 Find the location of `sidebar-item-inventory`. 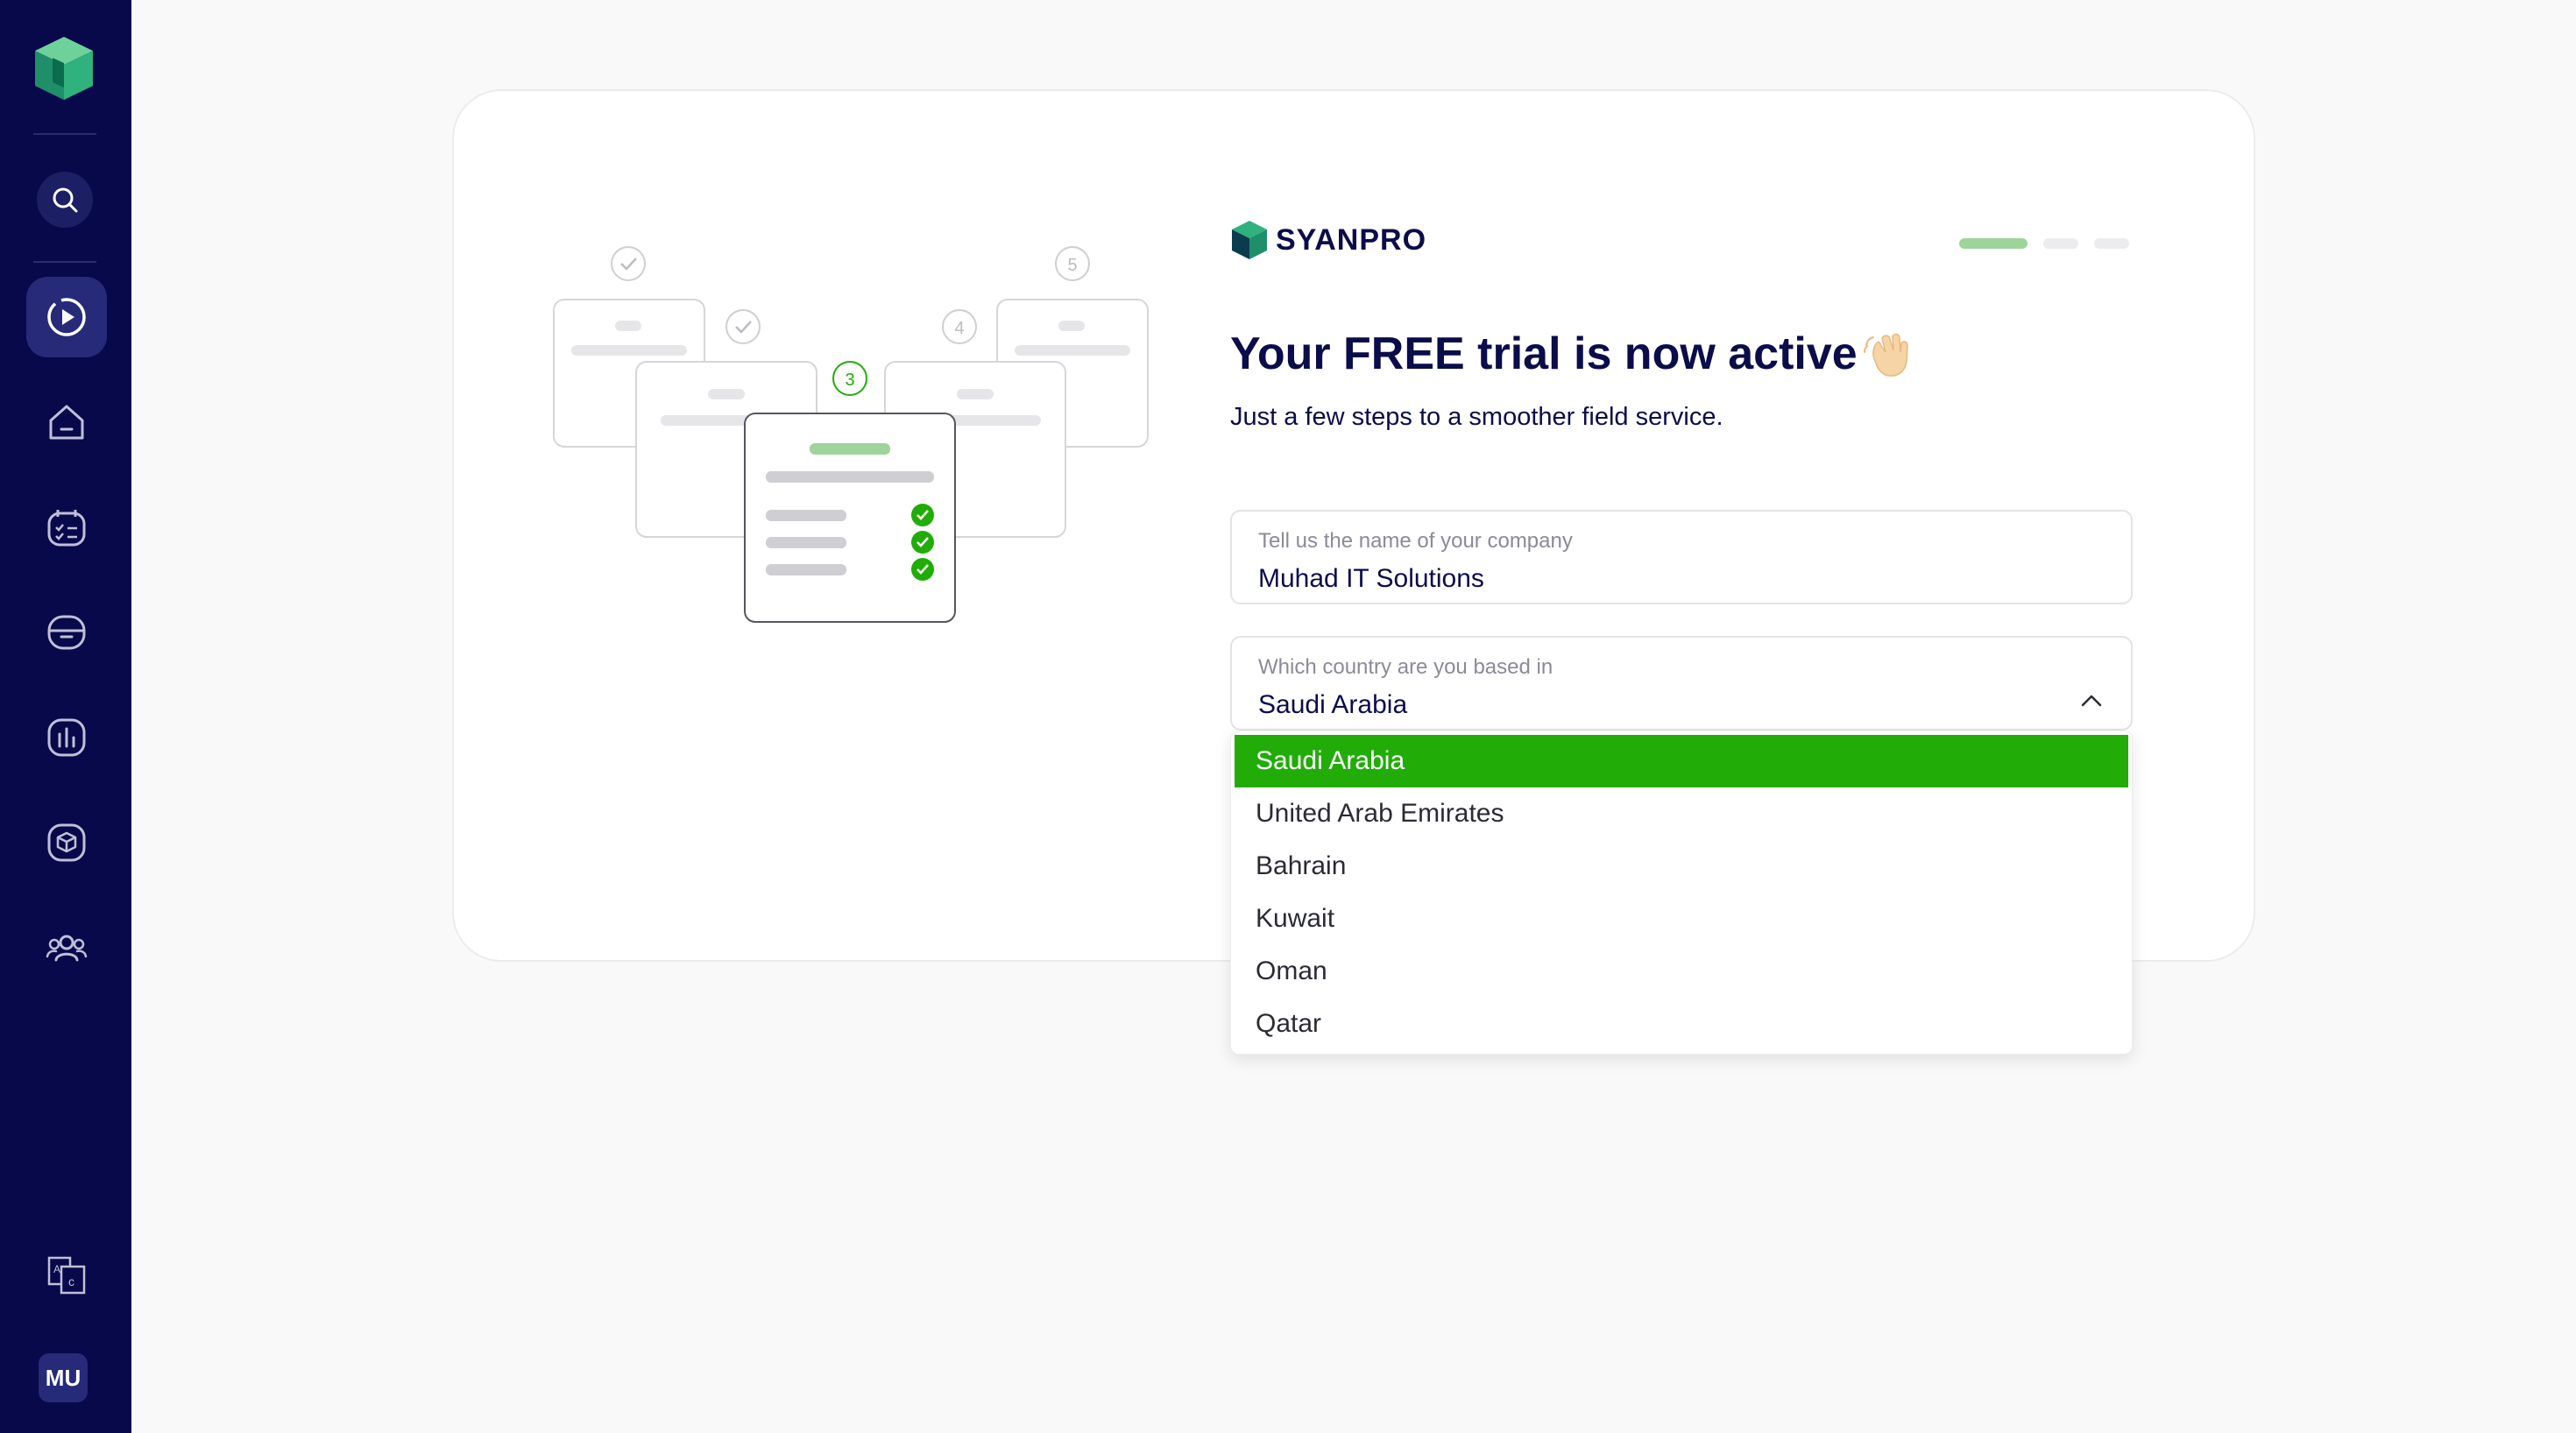

sidebar-item-inventory is located at coordinates (66, 842).